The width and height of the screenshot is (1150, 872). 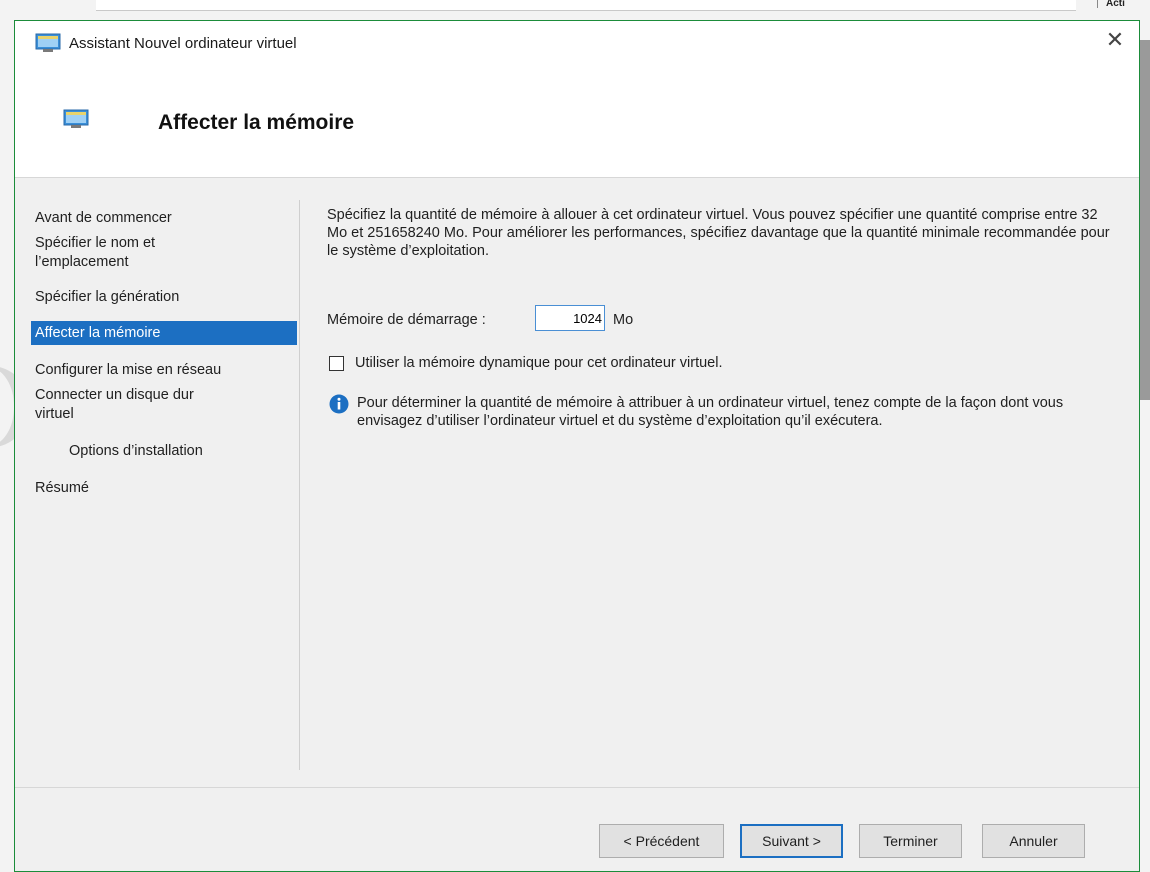 I want to click on memory-unit-label: Mo, so click(x=623, y=320).